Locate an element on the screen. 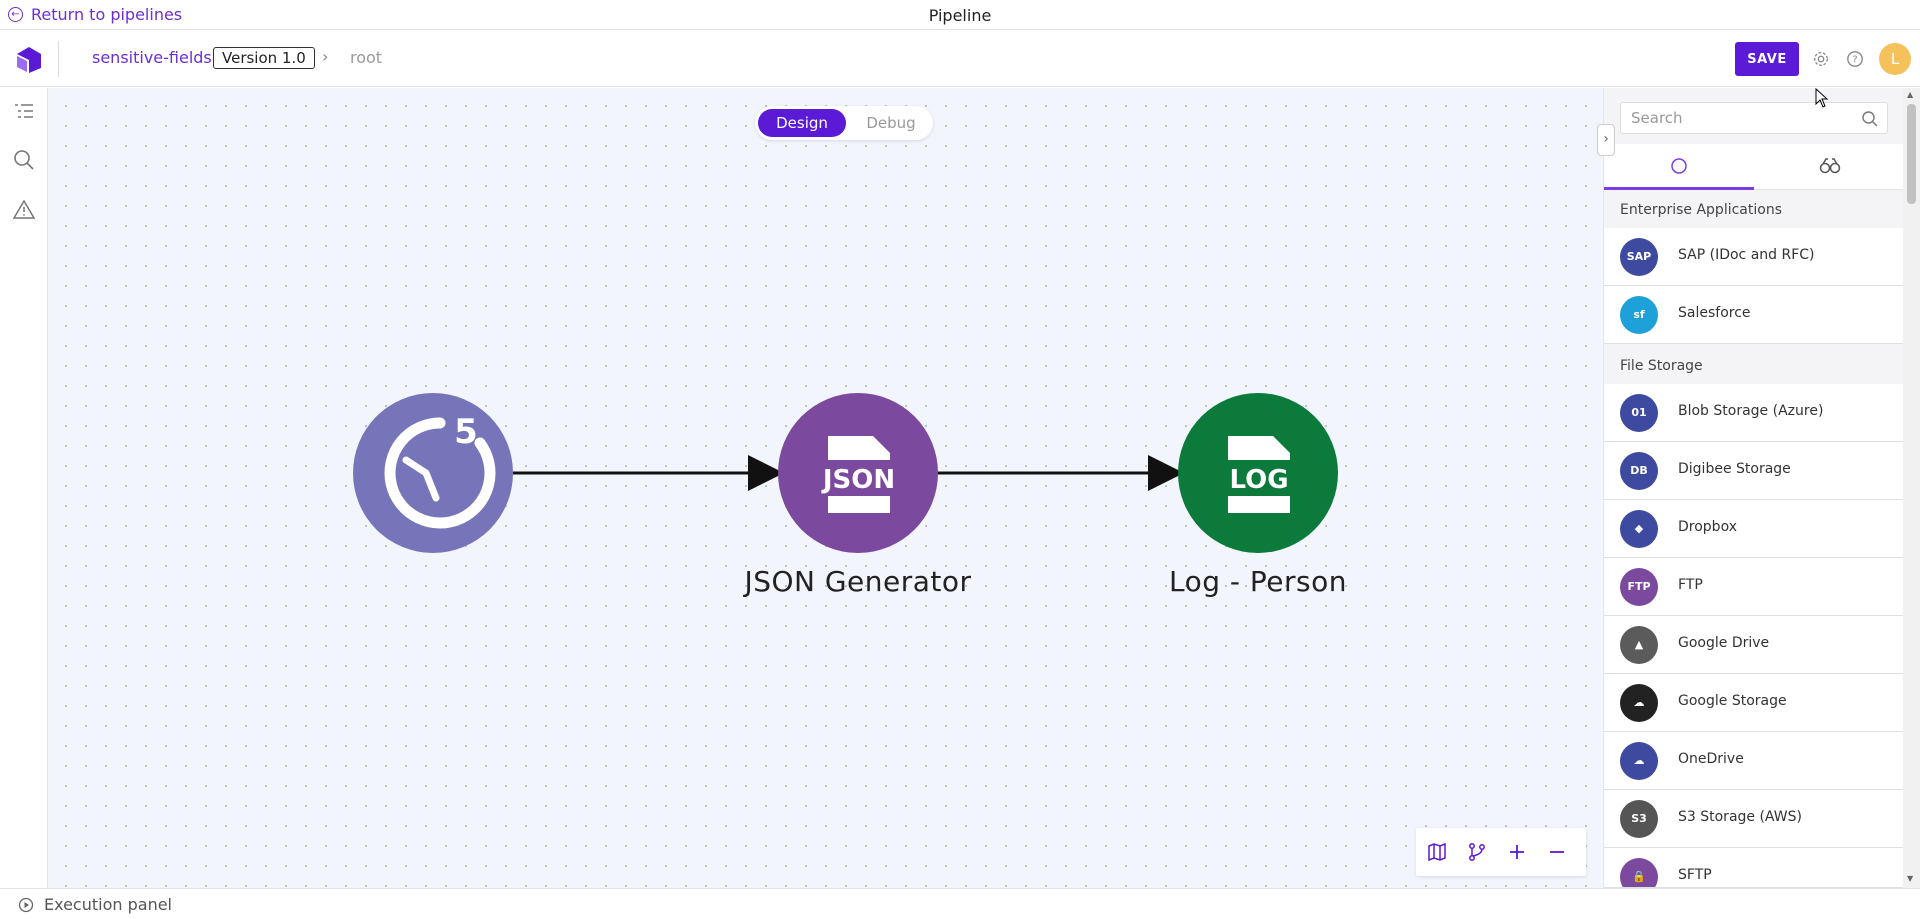 This screenshot has width=1920, height=919. canvas-controls is located at coordinates (1501, 852).